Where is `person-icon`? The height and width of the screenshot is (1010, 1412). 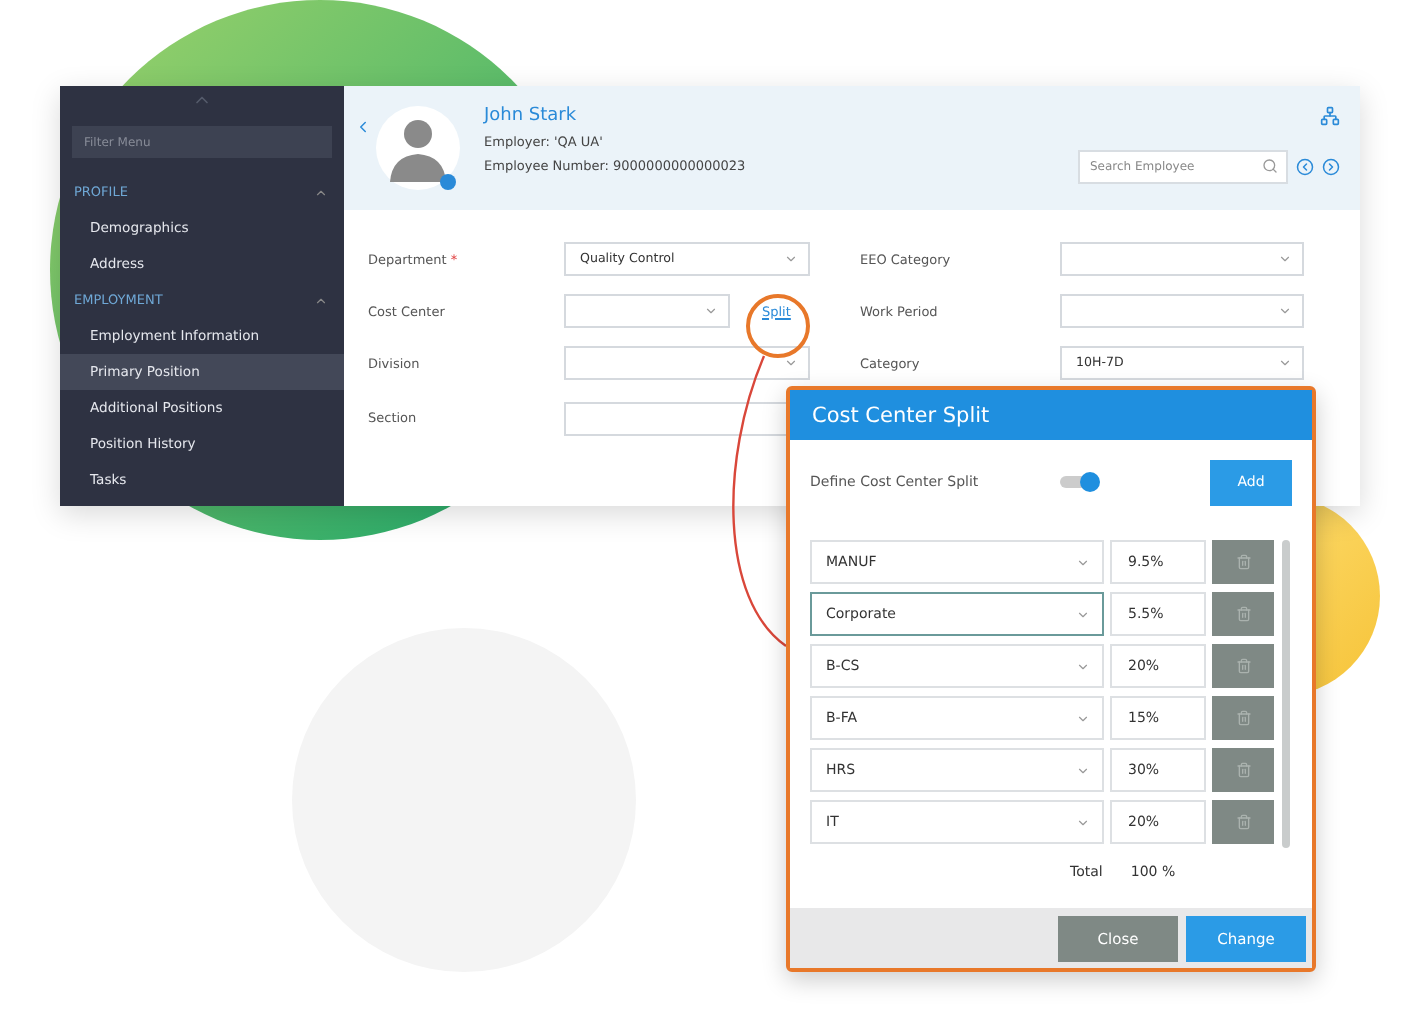 person-icon is located at coordinates (418, 150).